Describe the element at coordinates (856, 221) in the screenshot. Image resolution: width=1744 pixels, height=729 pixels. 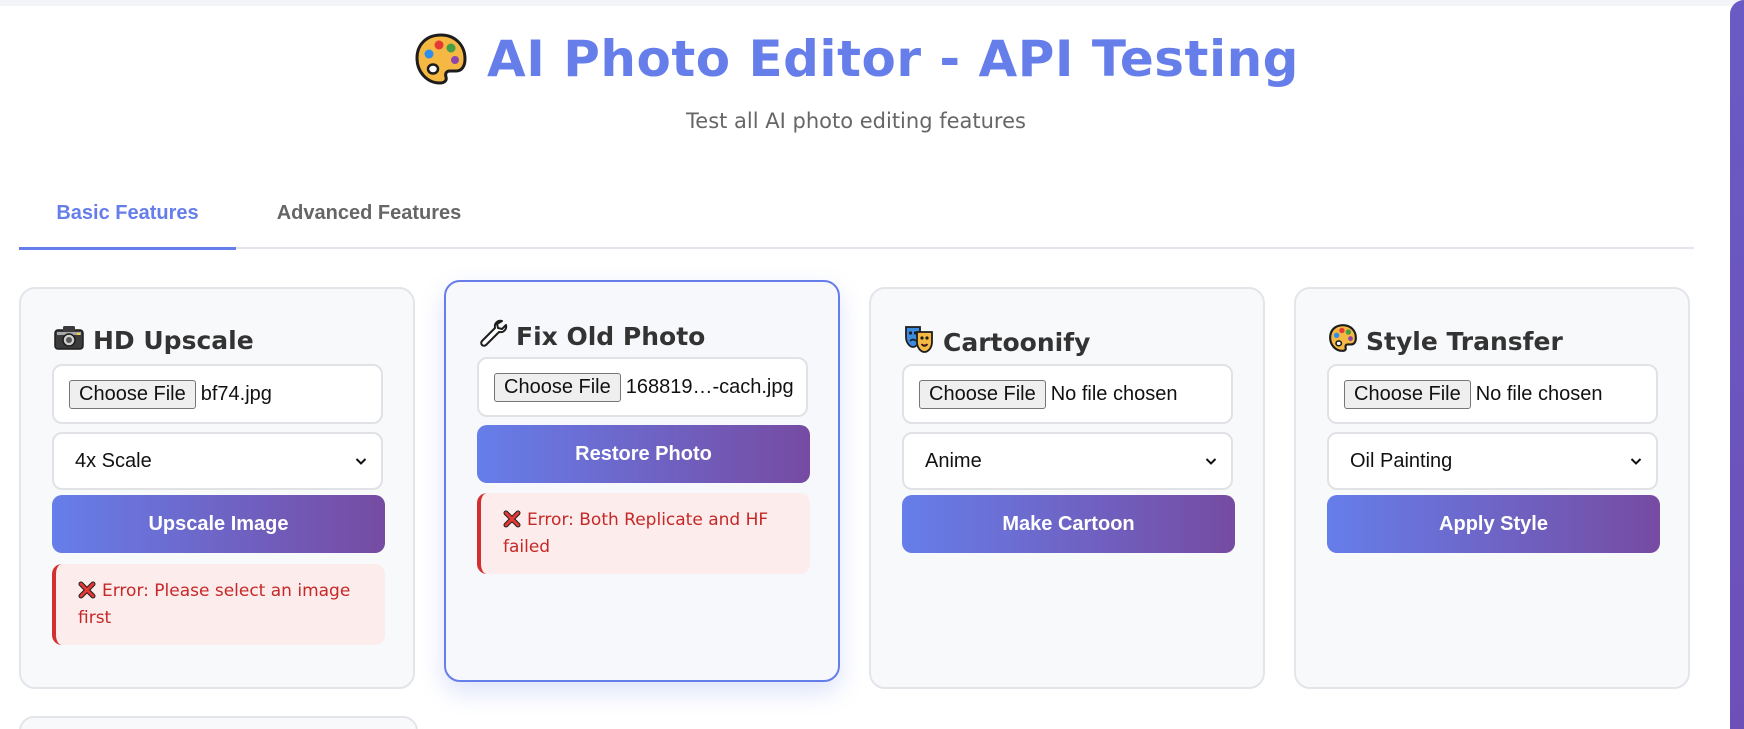
I see `tab-bar: Basic Features Advanced Features` at that location.